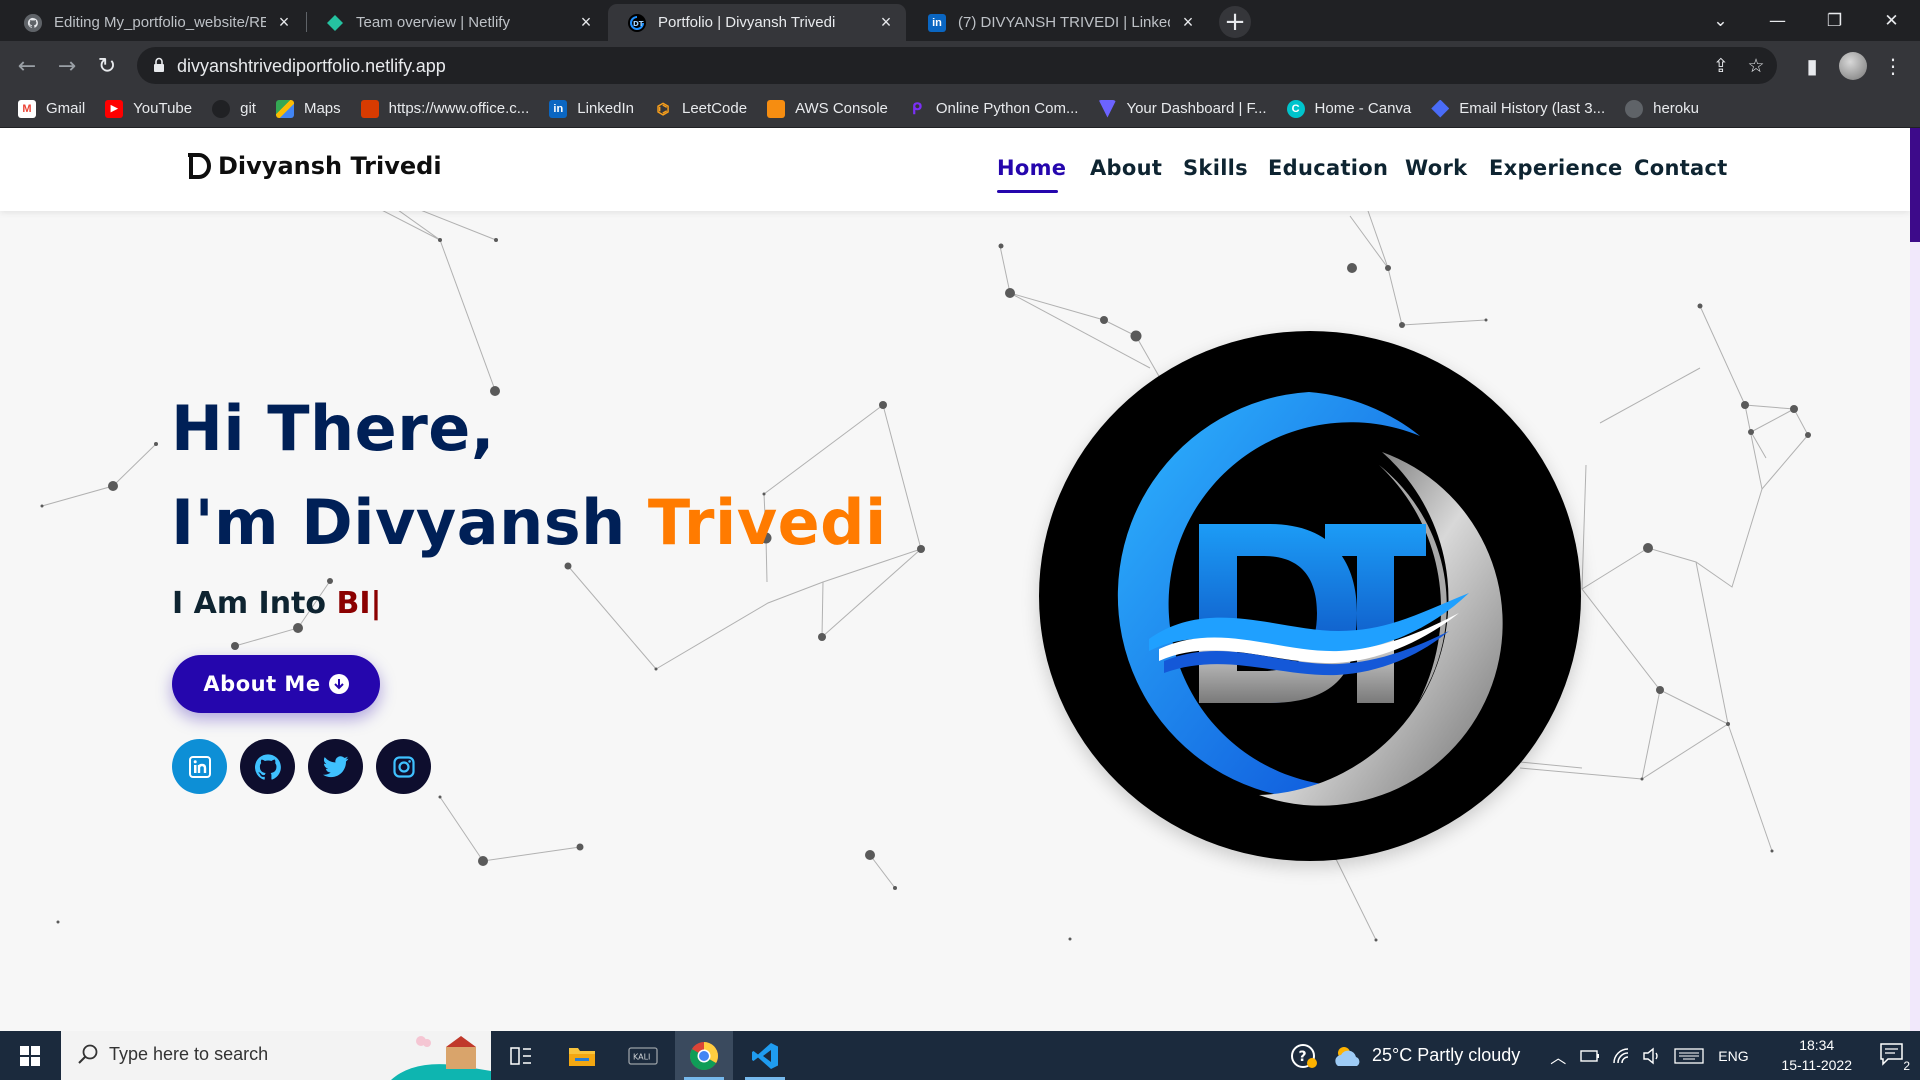 The image size is (1920, 1080). I want to click on github-button, so click(267, 766).